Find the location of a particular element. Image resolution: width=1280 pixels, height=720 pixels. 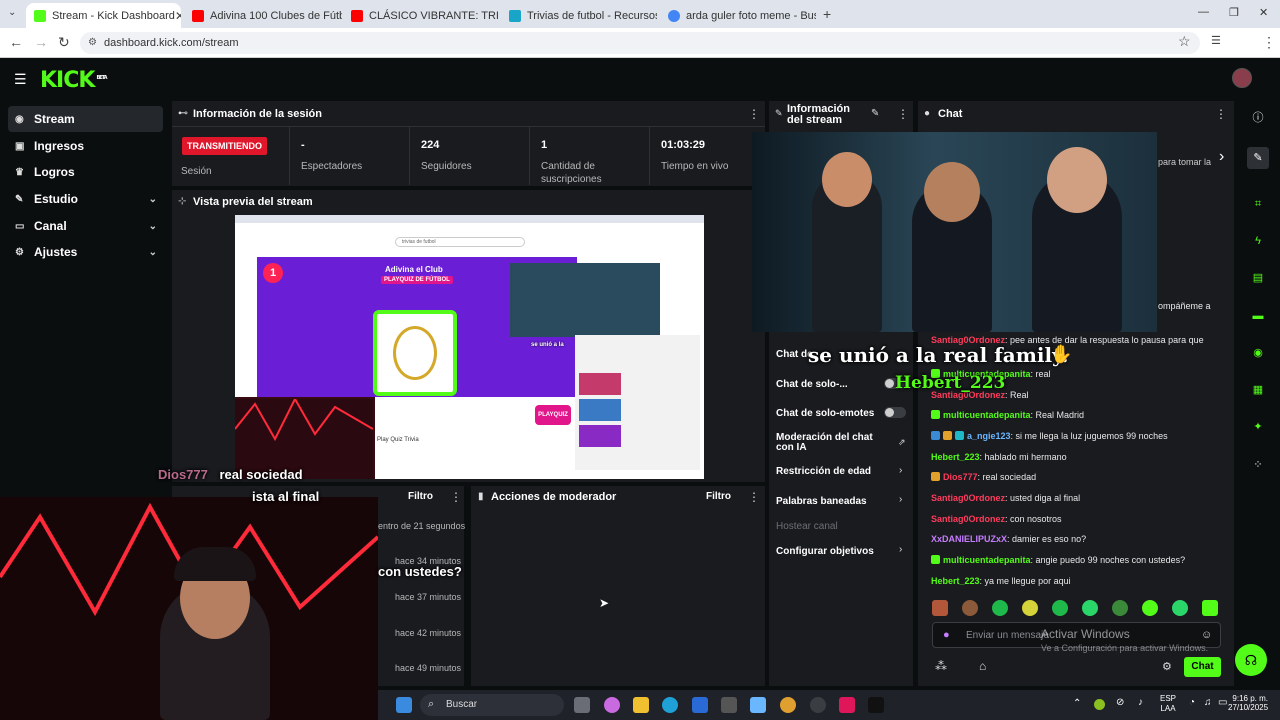

url-field: ⚙ dashboard.kick.com/stream is located at coordinates (640, 43).